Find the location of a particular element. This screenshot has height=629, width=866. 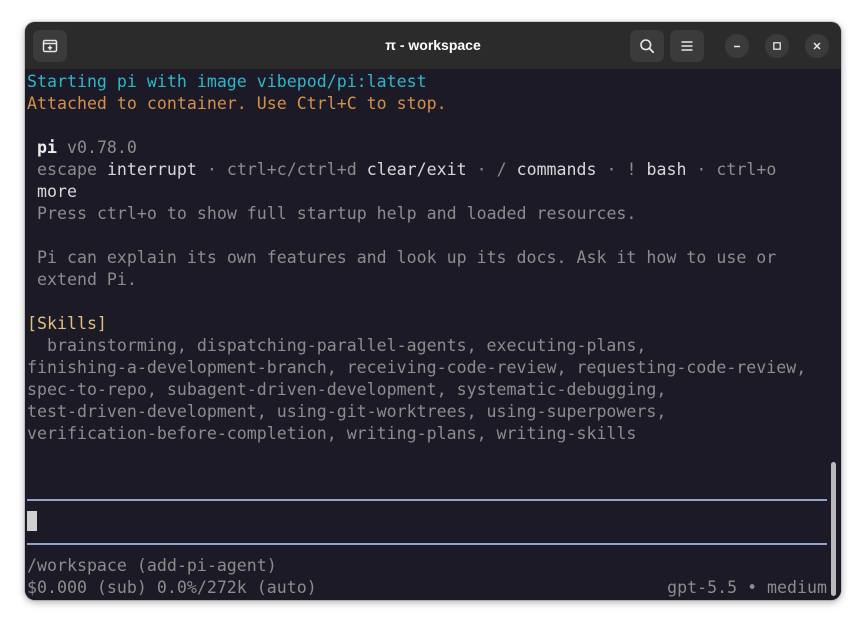

new-tab-icon is located at coordinates (50, 46).